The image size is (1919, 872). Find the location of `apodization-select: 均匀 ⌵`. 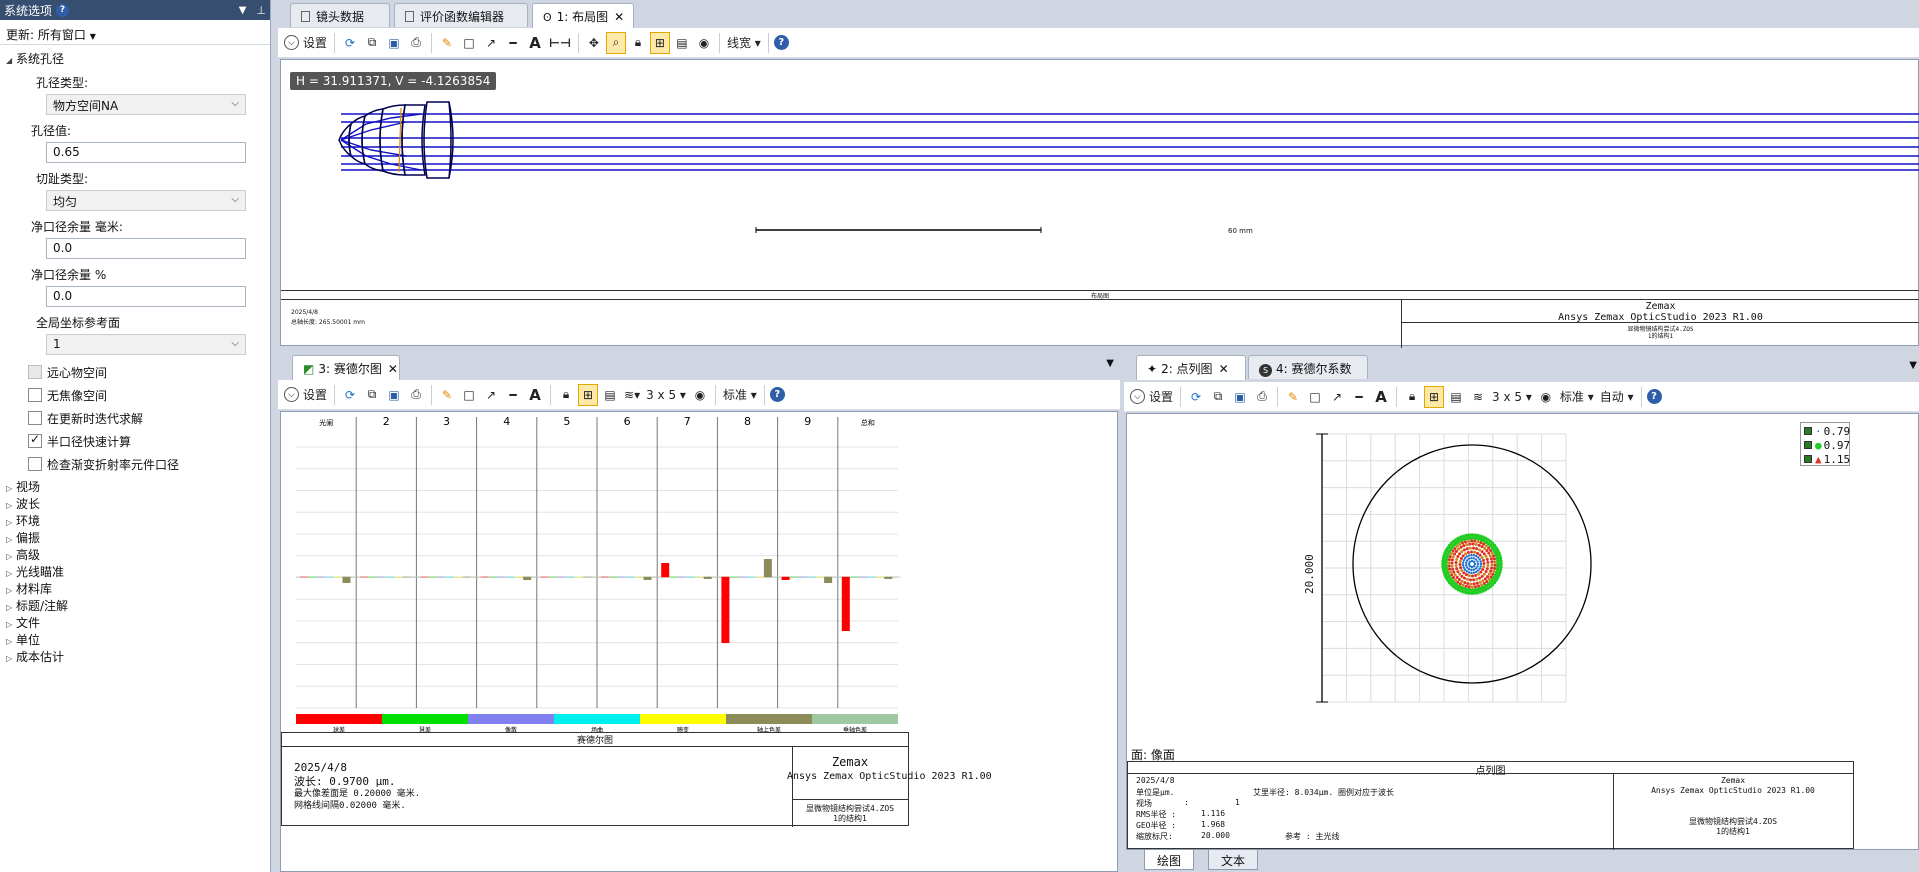

apodization-select: 均匀 ⌵ is located at coordinates (146, 200).